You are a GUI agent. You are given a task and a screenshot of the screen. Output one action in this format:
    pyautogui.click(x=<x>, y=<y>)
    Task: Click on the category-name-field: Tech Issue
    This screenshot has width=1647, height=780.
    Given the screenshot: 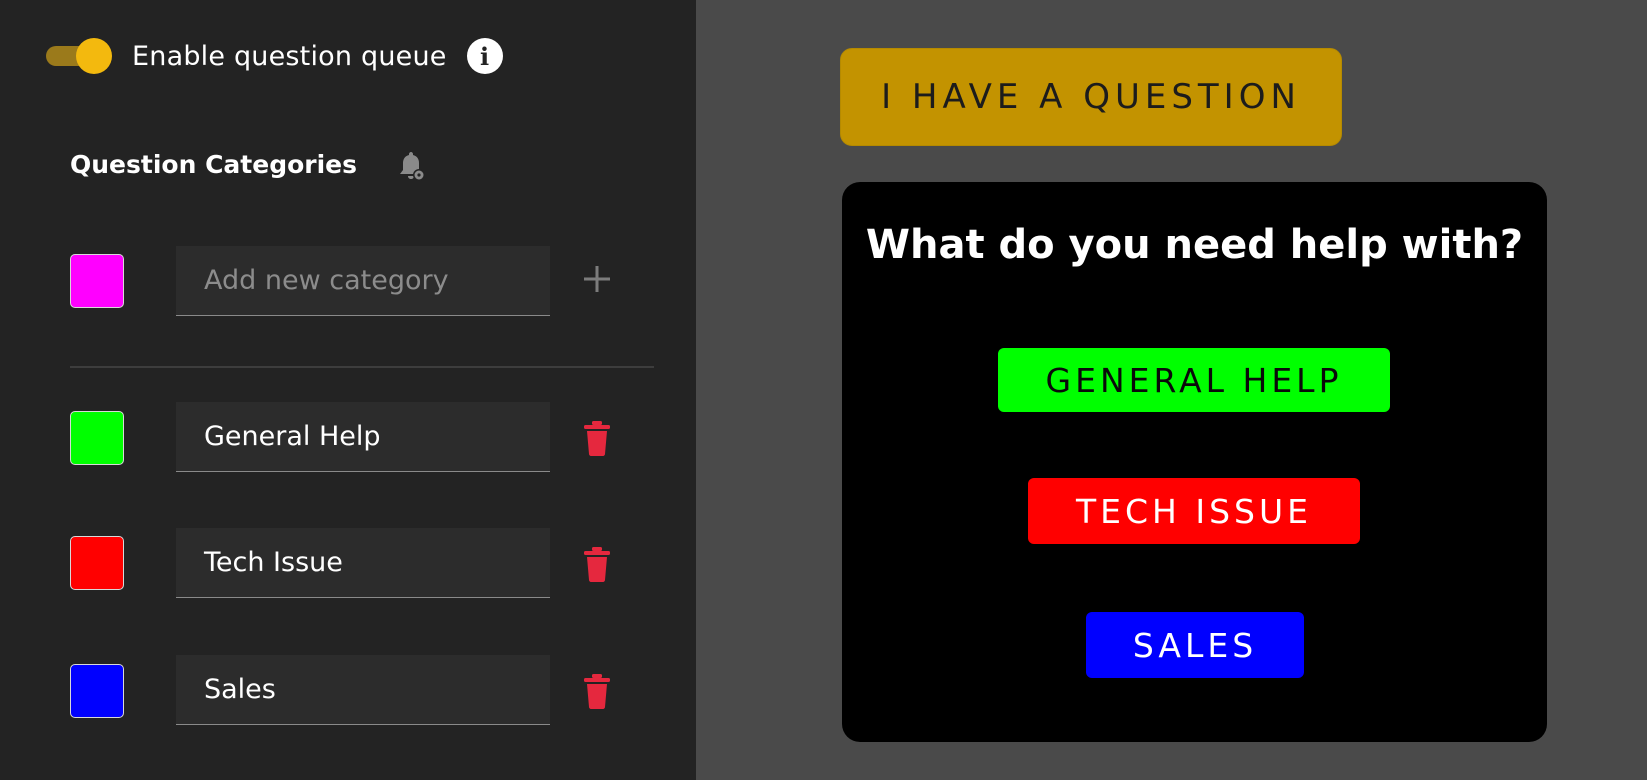 What is the action you would take?
    pyautogui.click(x=363, y=563)
    